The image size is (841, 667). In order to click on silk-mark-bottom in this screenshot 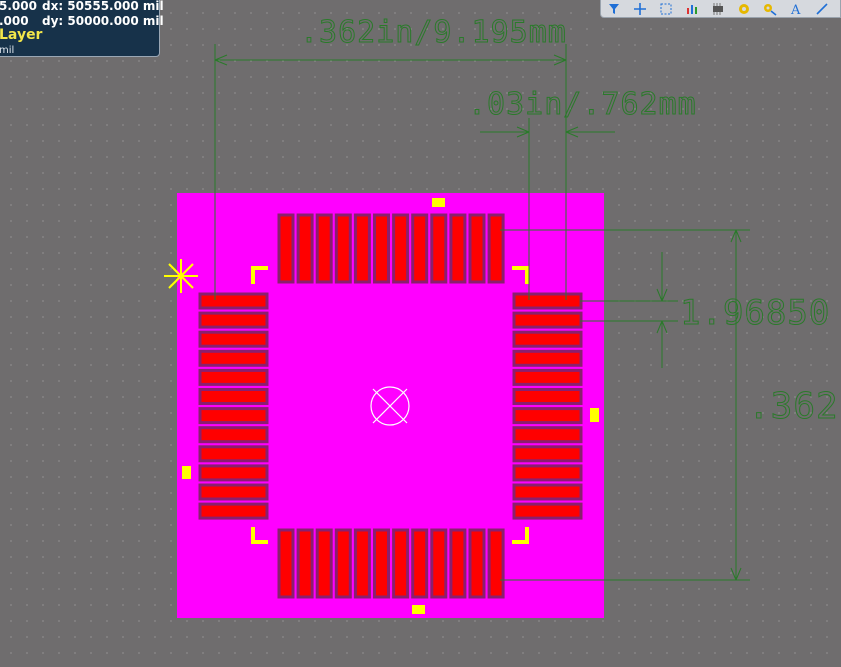, I will do `click(418, 609)`.